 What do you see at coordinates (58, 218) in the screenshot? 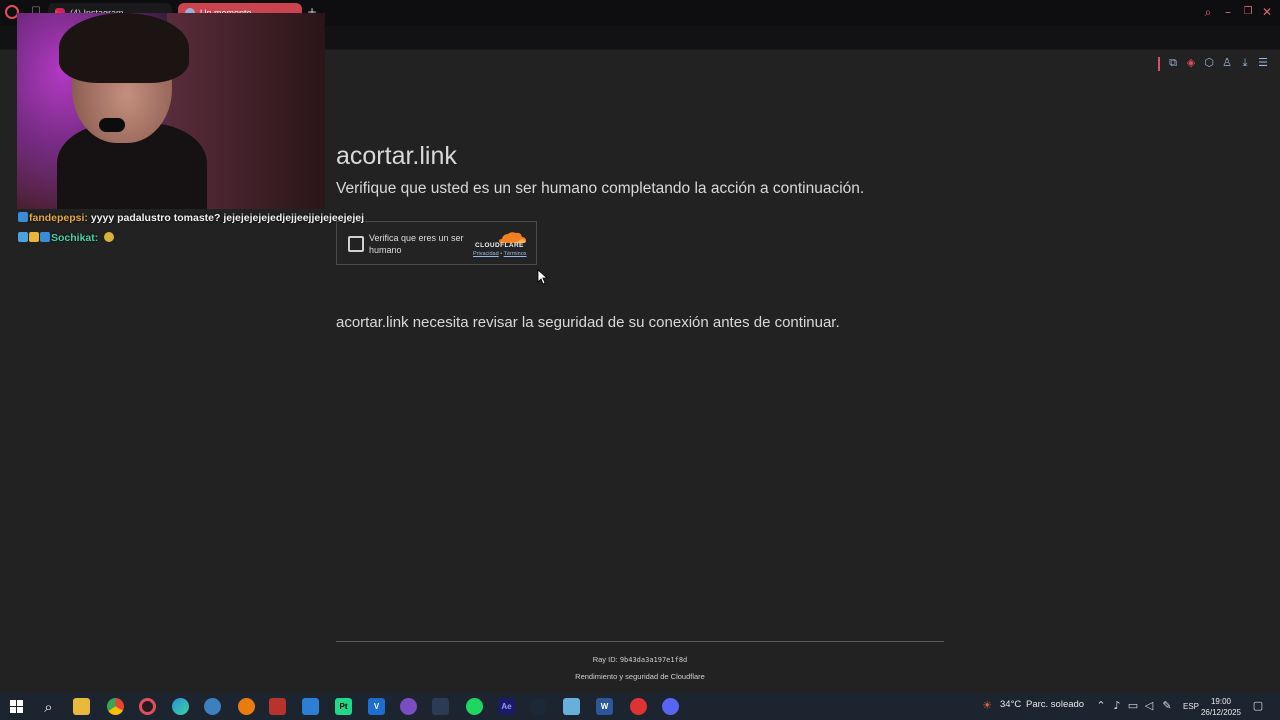
I see `chat-username: fandepepsi:` at bounding box center [58, 218].